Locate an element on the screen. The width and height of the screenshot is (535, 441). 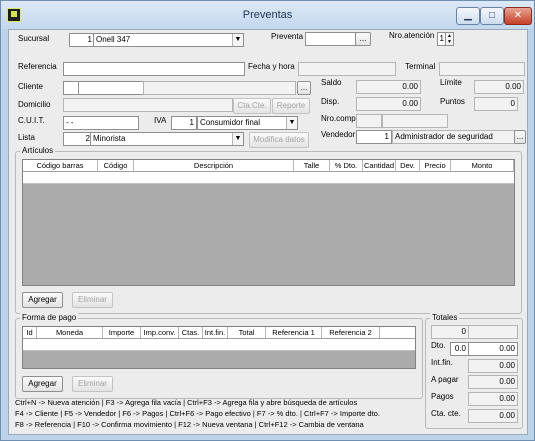
col-codigo: Código is located at coordinates (116, 165).